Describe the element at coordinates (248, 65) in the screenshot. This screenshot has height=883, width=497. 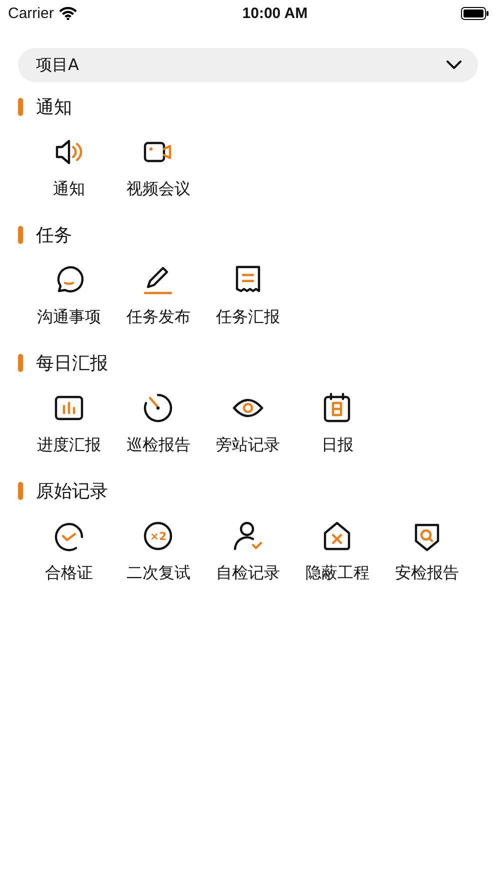
I see `project-dropdown: 项目A` at that location.